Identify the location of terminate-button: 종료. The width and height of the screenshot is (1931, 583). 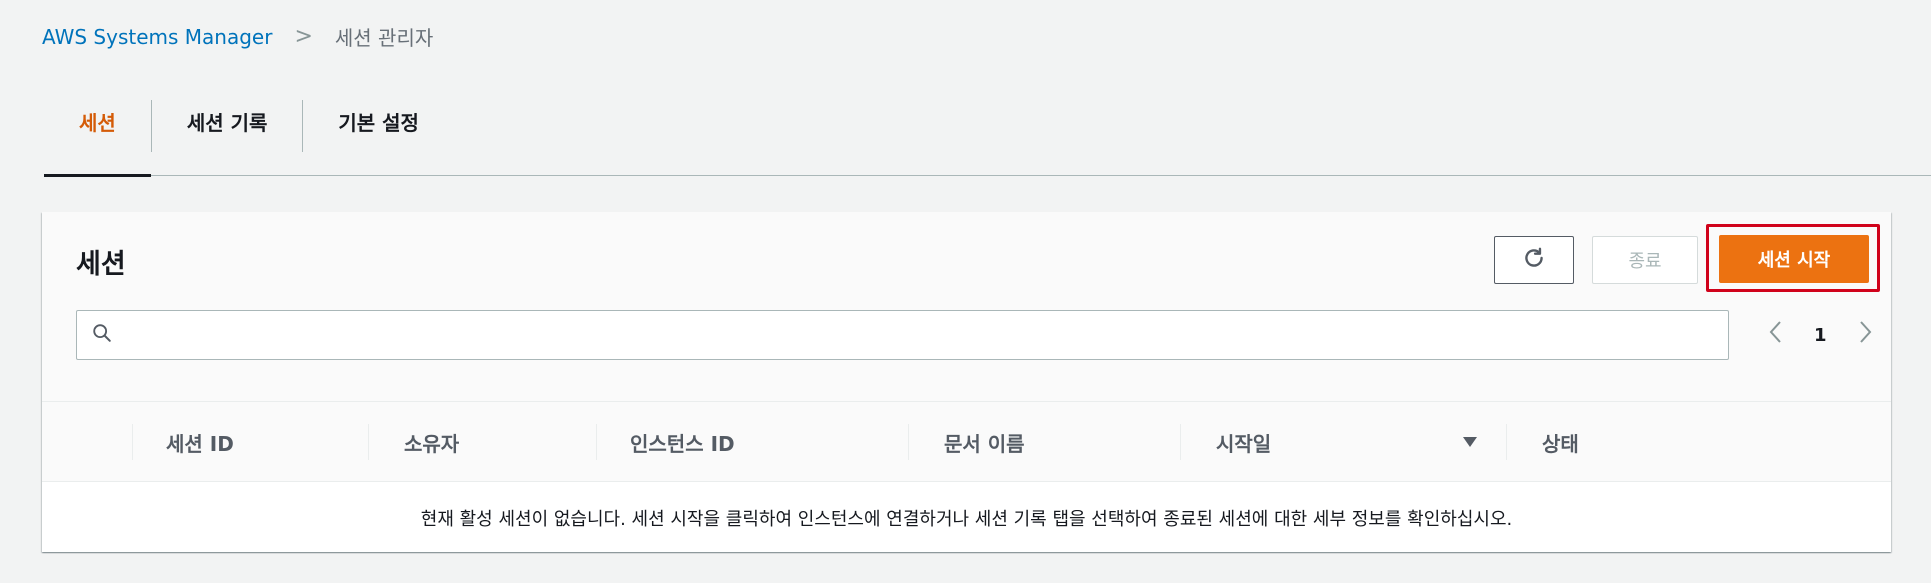
(1645, 260).